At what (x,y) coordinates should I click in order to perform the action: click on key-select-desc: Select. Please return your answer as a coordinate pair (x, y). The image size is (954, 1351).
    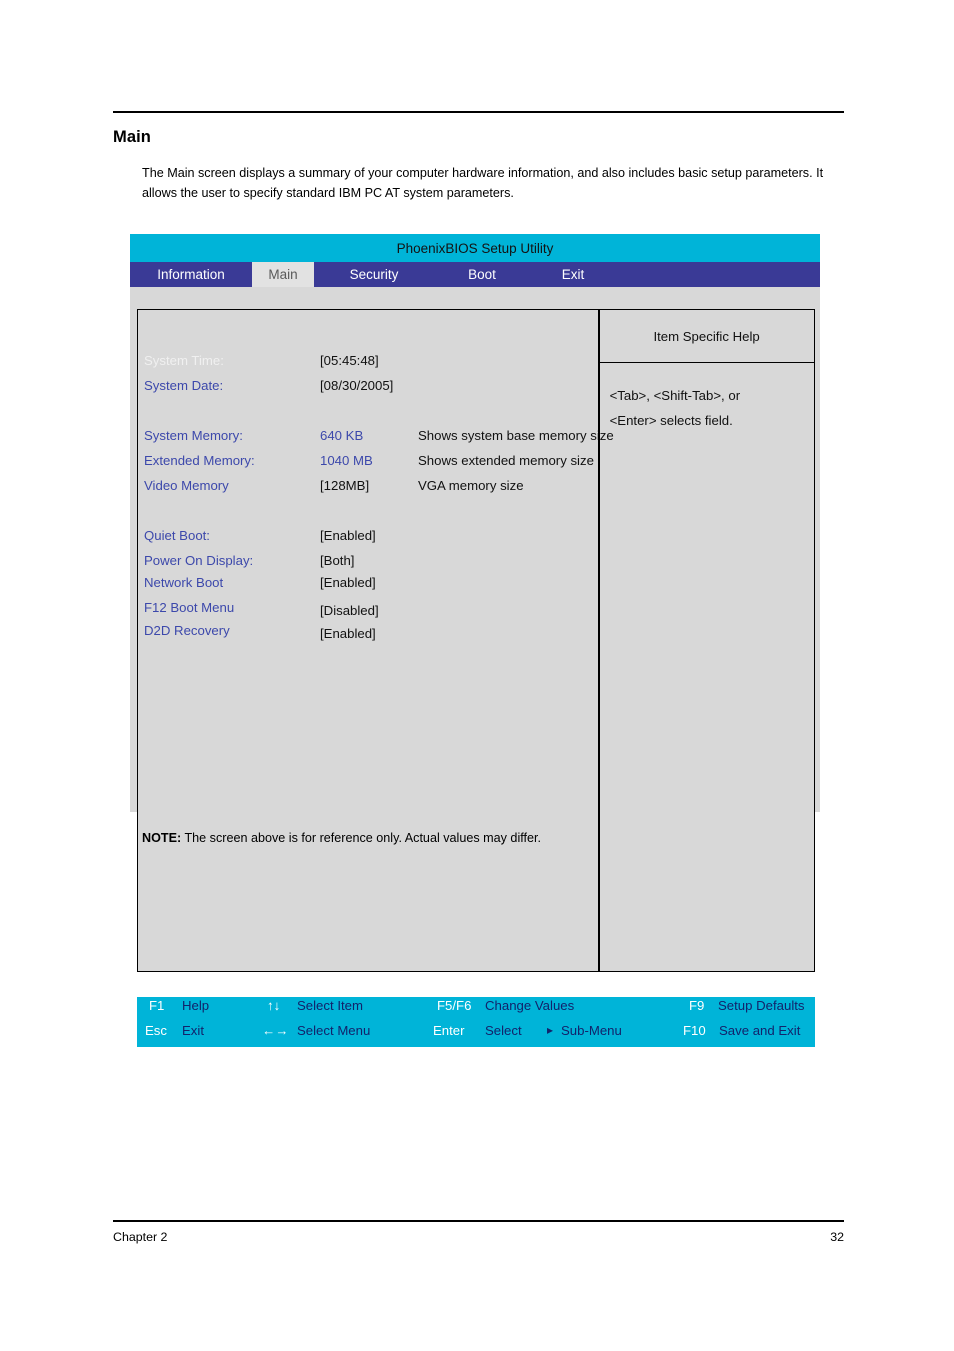
    Looking at the image, I should click on (503, 1030).